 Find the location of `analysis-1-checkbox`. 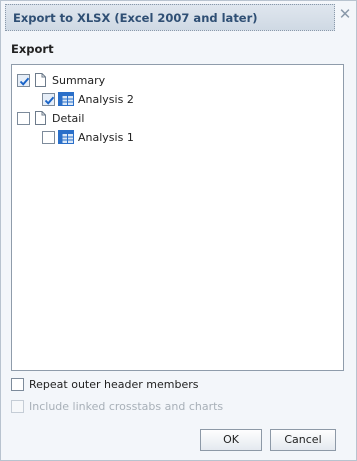

analysis-1-checkbox is located at coordinates (48, 137).